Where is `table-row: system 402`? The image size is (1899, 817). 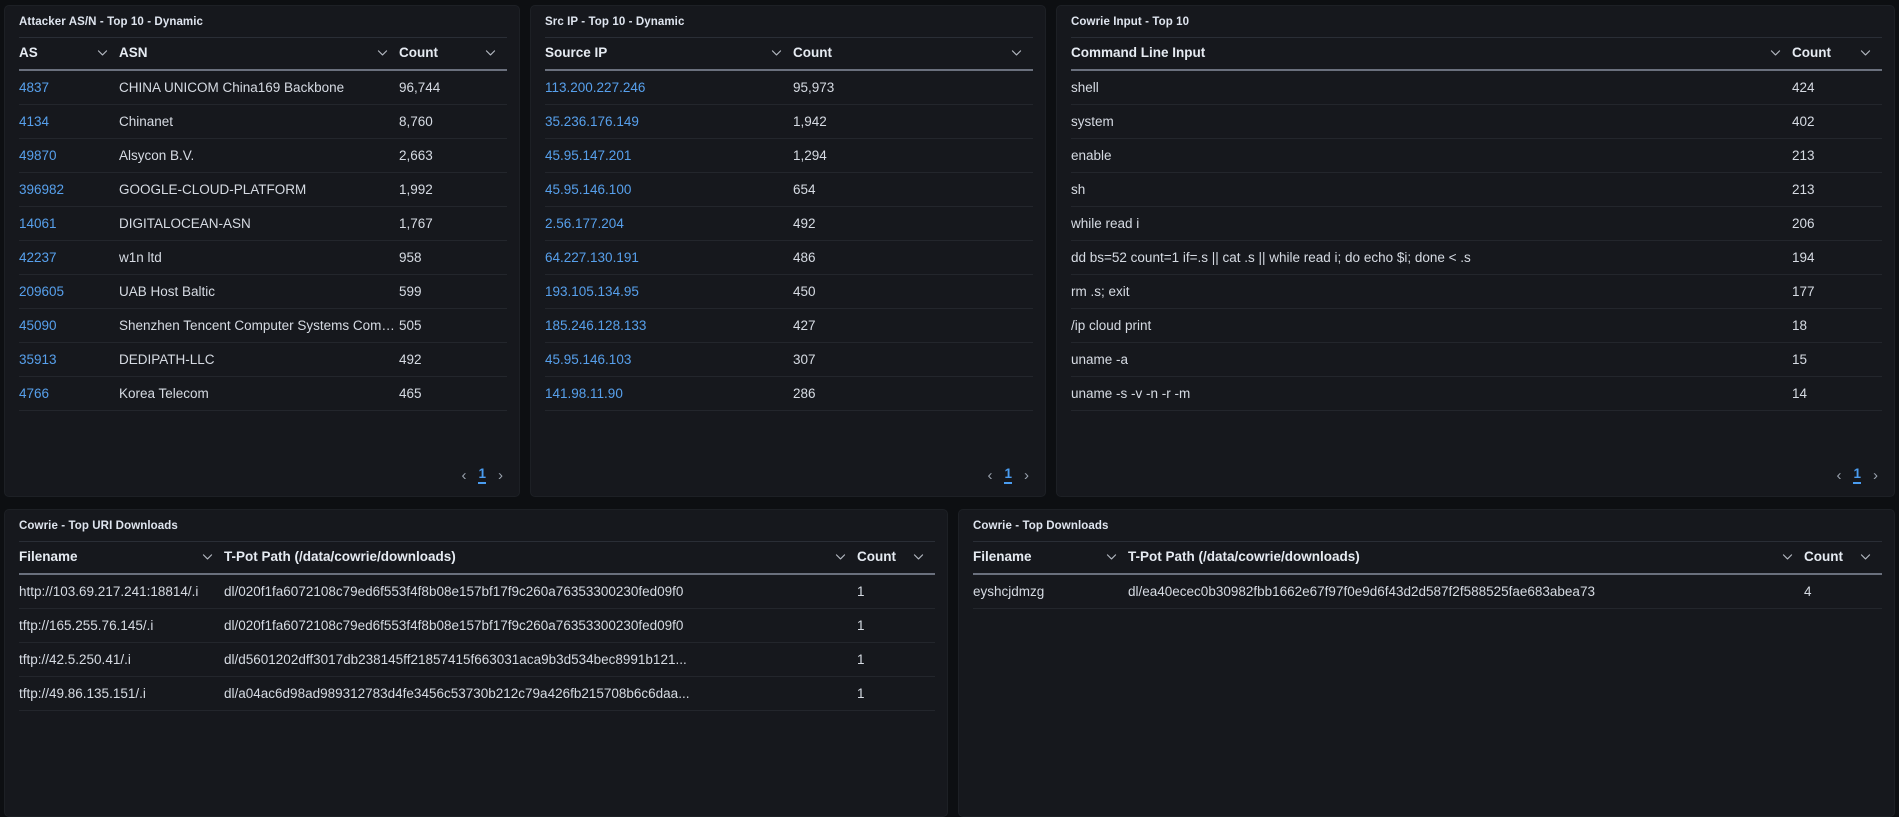
table-row: system 402 is located at coordinates (1476, 121).